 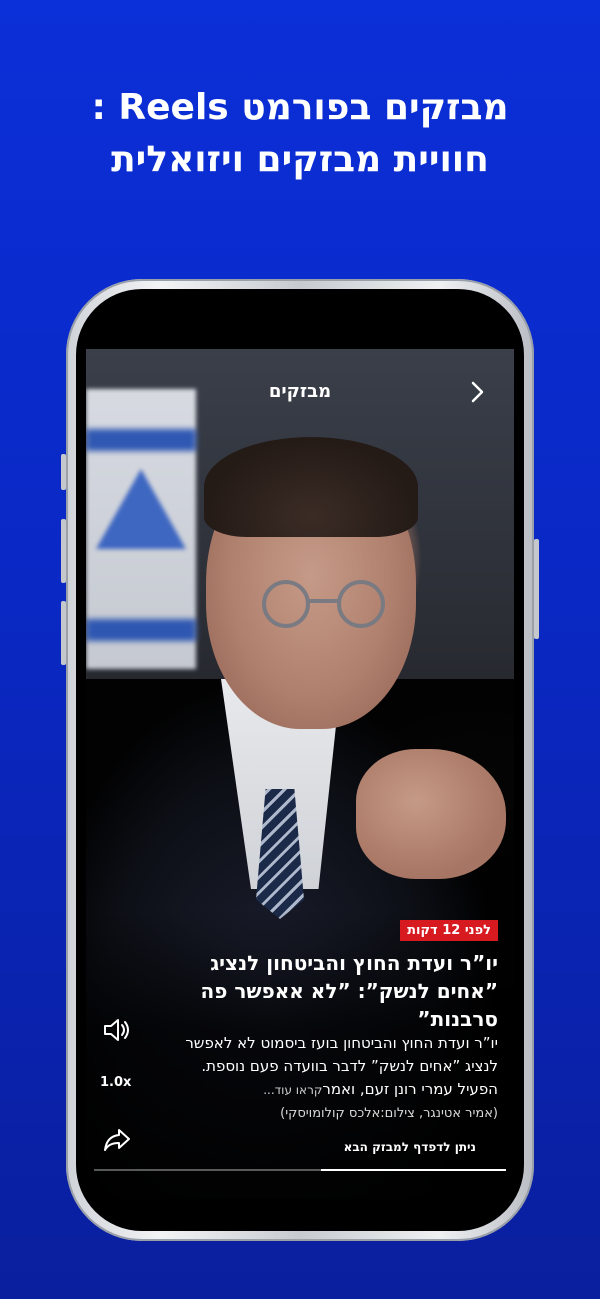 What do you see at coordinates (115, 1082) in the screenshot?
I see `playback-speed-button: 1.0x` at bounding box center [115, 1082].